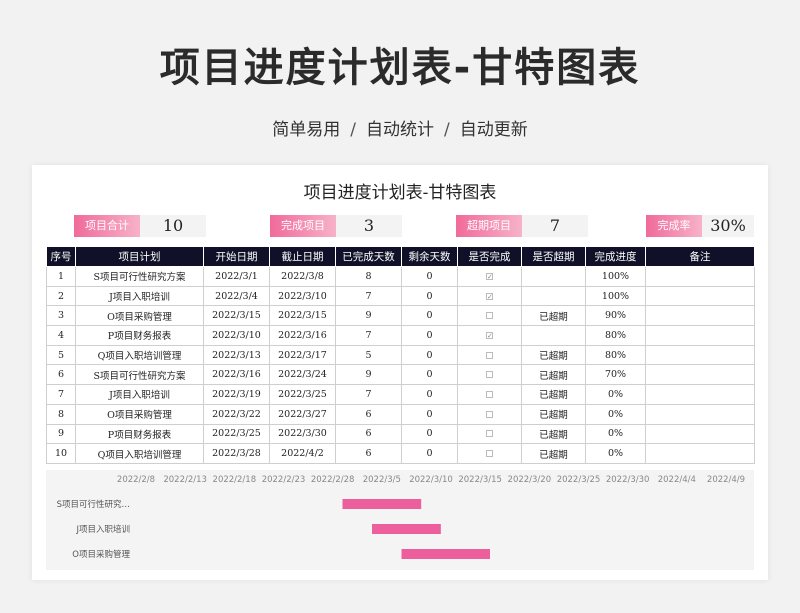 Image resolution: width=800 pixels, height=613 pixels. Describe the element at coordinates (61, 434) in the screenshot. I see `cell-no: 9` at that location.